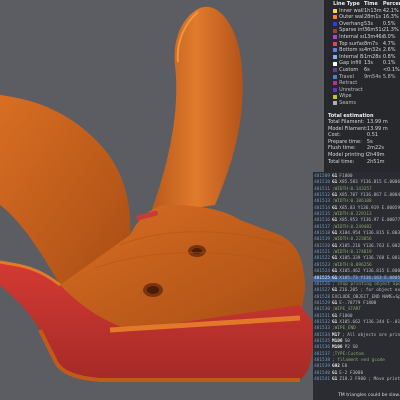  I want to click on legend-item-time: 13m46s, so click(373, 36).